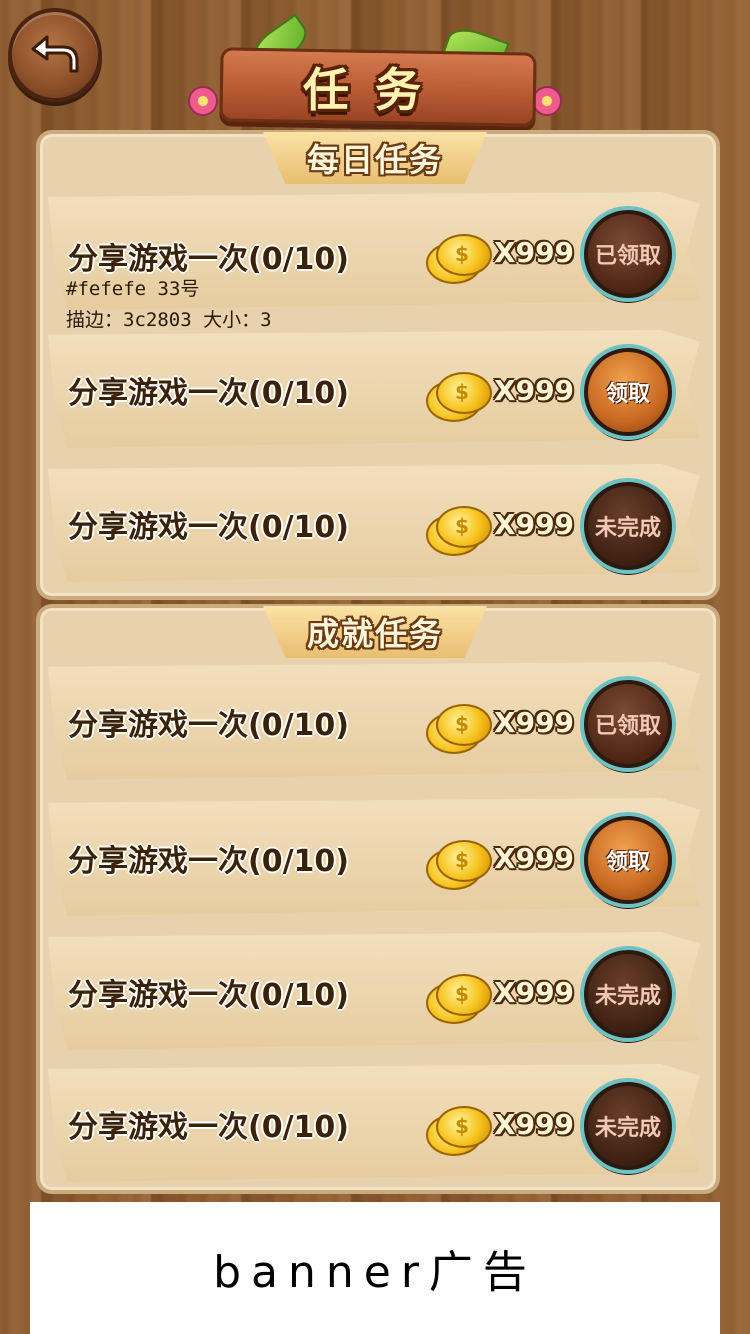  I want to click on title-board: 任务, so click(375, 70).